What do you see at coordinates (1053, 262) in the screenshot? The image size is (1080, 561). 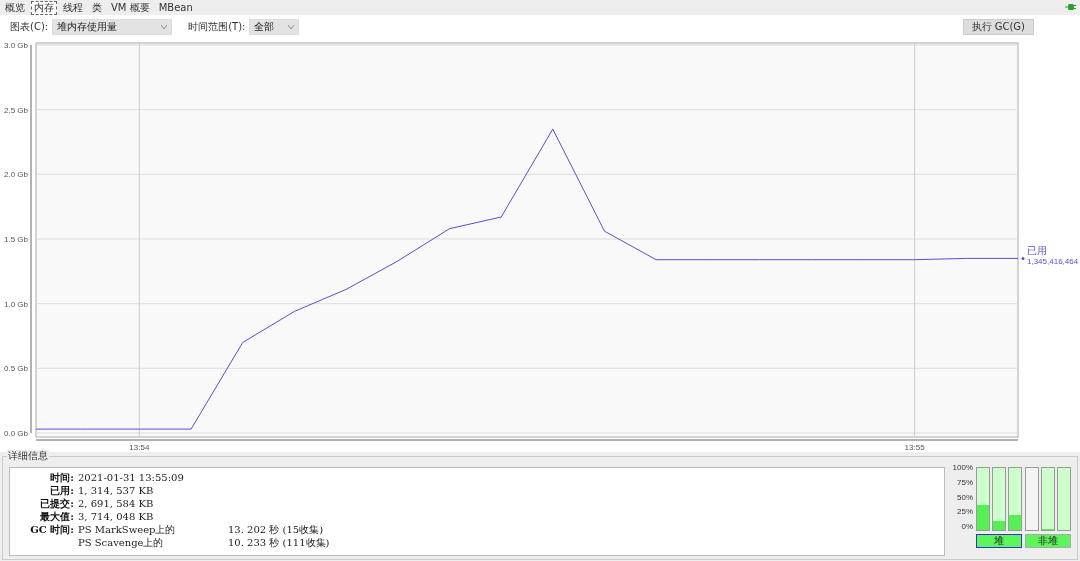 I see `legend-value: 1,345,416,464` at bounding box center [1053, 262].